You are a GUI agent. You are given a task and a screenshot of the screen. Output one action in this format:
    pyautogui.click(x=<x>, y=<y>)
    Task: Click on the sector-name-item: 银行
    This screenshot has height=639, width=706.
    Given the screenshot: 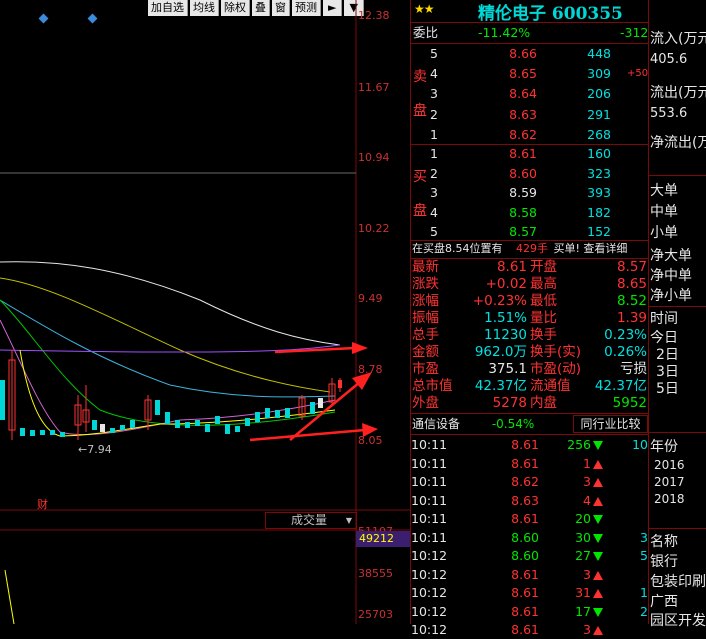 What is the action you would take?
    pyautogui.click(x=664, y=561)
    